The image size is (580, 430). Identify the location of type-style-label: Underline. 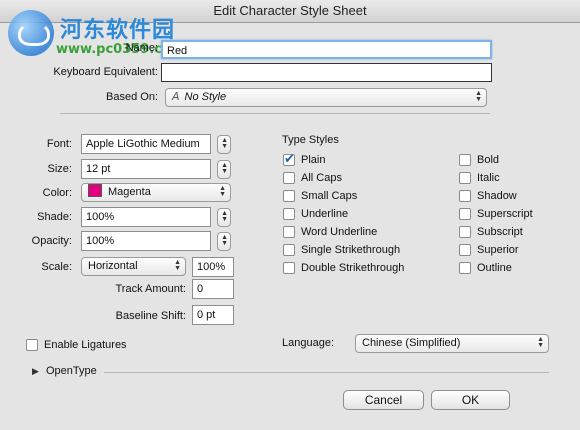
(325, 214).